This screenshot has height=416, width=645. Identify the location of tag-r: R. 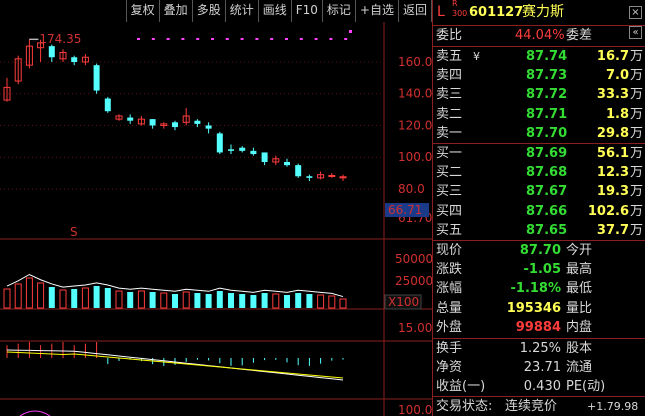
(455, 4).